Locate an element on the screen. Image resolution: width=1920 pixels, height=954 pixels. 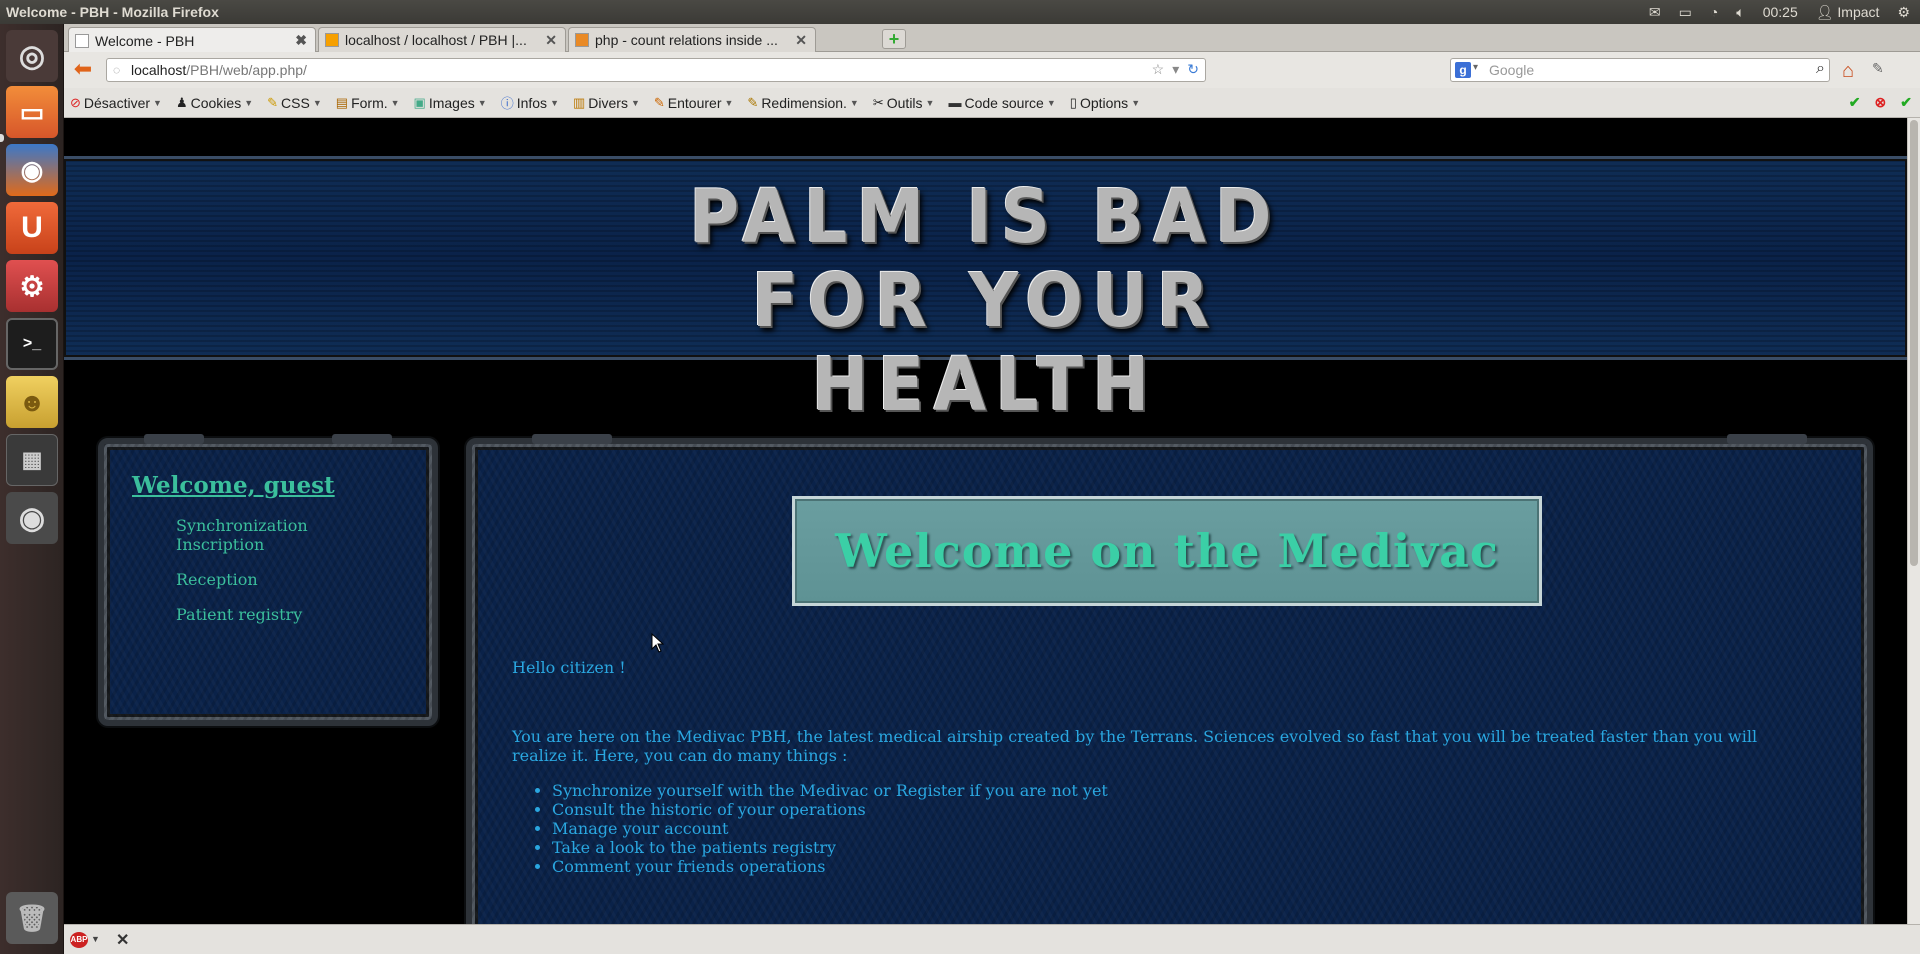
close-tab-icon: ✖ is located at coordinates (301, 40).